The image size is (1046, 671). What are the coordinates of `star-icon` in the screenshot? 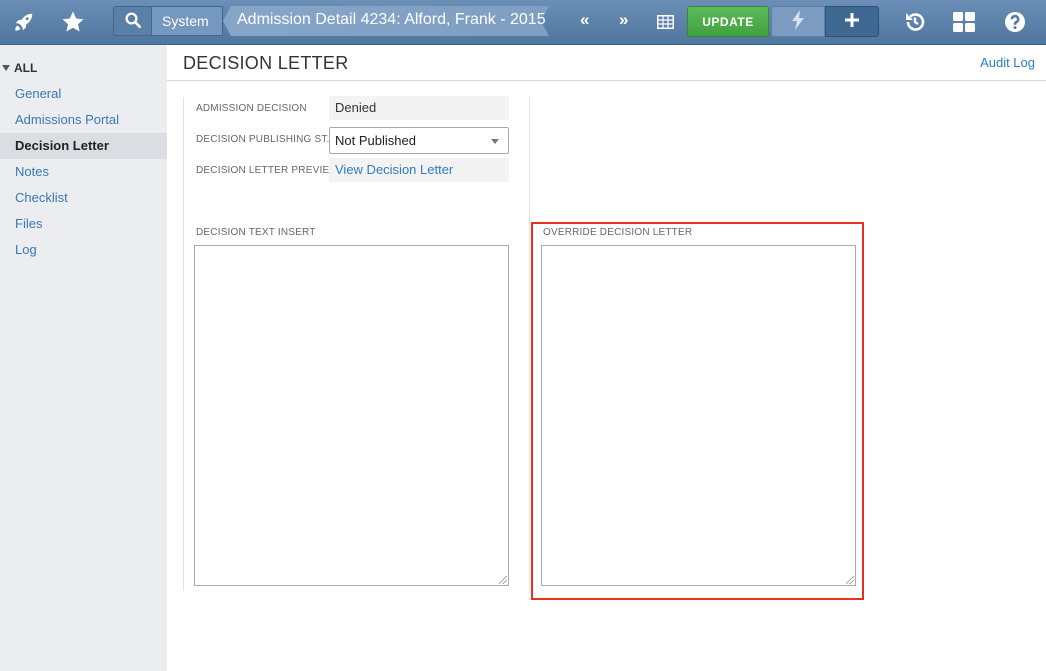 It's located at (73, 22).